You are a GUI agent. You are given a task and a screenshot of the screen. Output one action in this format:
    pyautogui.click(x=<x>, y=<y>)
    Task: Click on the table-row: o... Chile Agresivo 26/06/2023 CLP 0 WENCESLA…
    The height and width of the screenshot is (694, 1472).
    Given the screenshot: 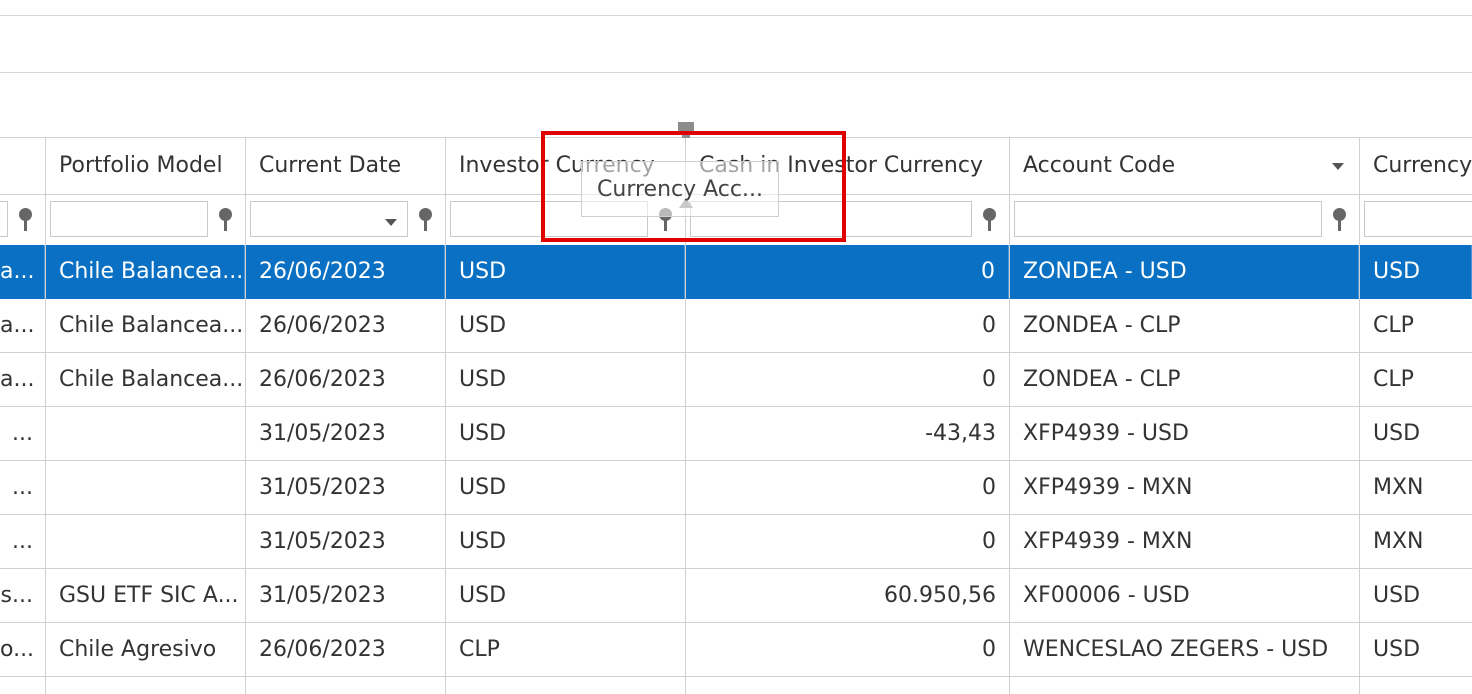 What is the action you would take?
    pyautogui.click(x=736, y=650)
    